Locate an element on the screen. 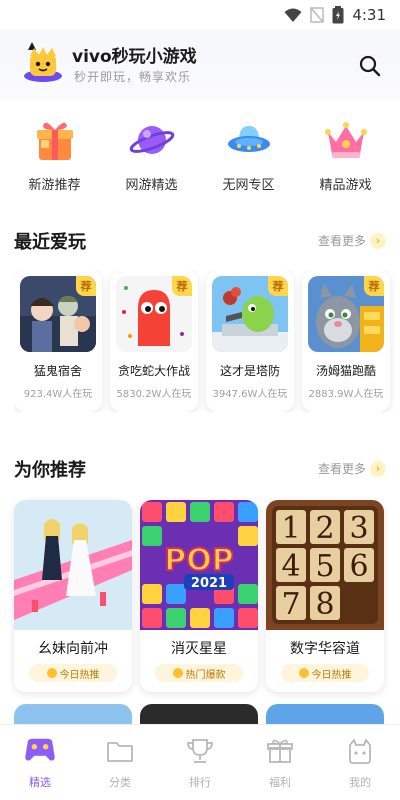 The width and height of the screenshot is (400, 800). recent-game-card: 荐 贪吃蛇大作战 5830.2W人在玩 is located at coordinates (154, 341).